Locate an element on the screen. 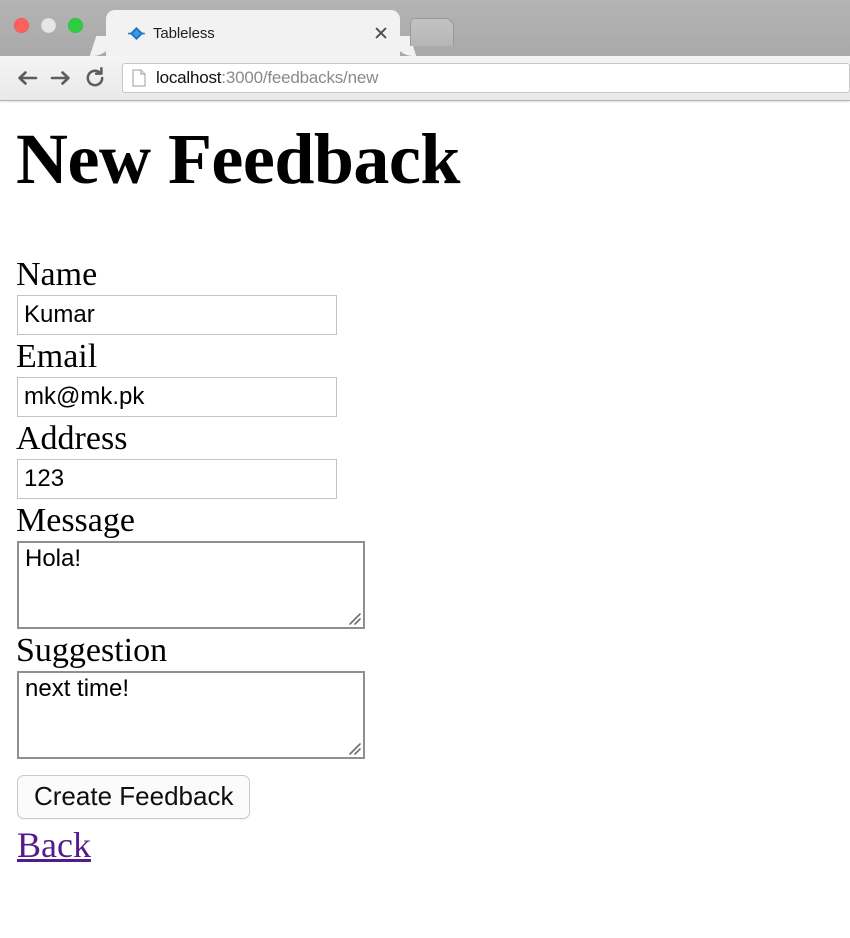  create-feedback-button: Create Feedback is located at coordinates (134, 797).